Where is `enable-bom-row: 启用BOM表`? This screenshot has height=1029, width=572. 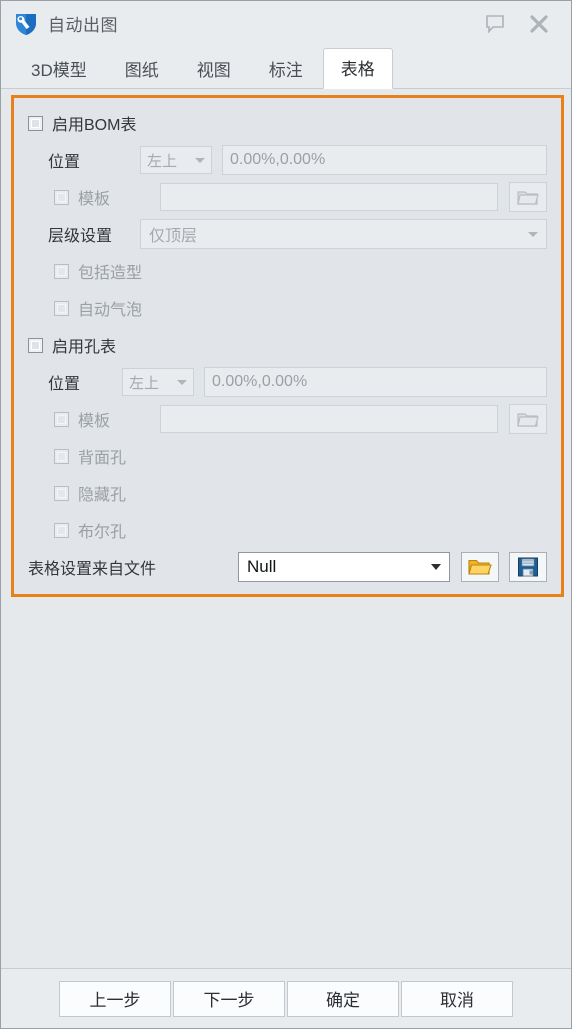
enable-bom-row: 启用BOM表 is located at coordinates (287, 123).